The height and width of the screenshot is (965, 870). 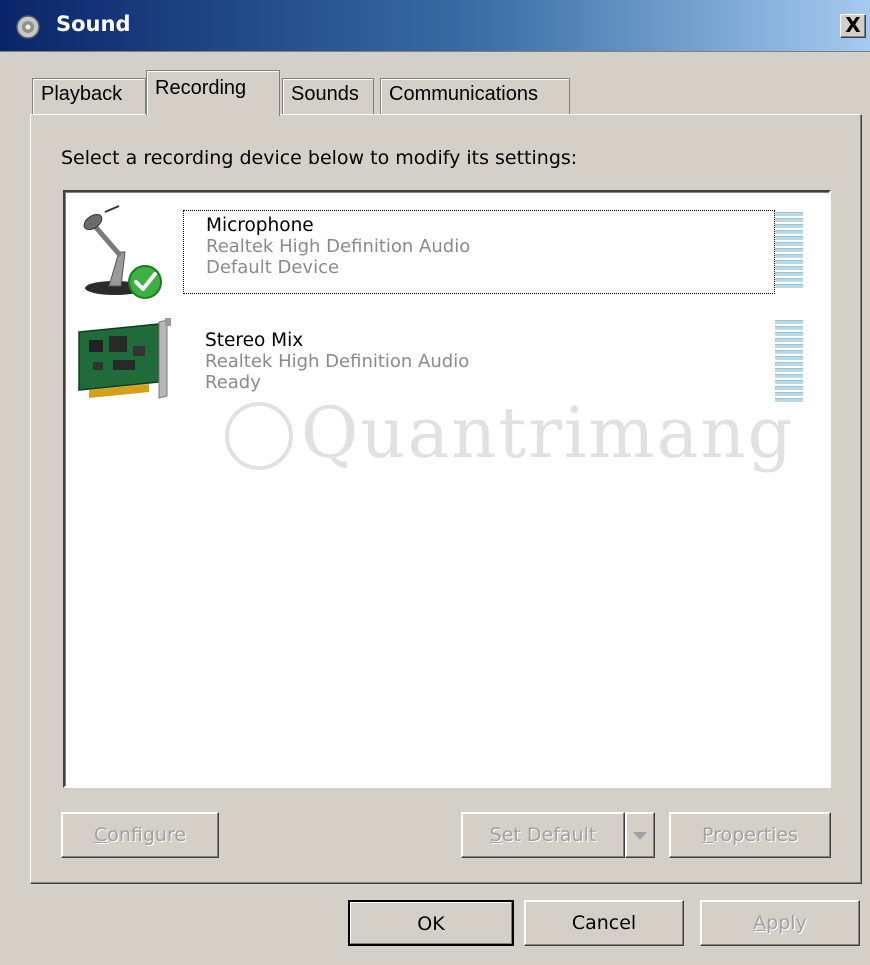 I want to click on device-name: Microphone, so click(x=260, y=225).